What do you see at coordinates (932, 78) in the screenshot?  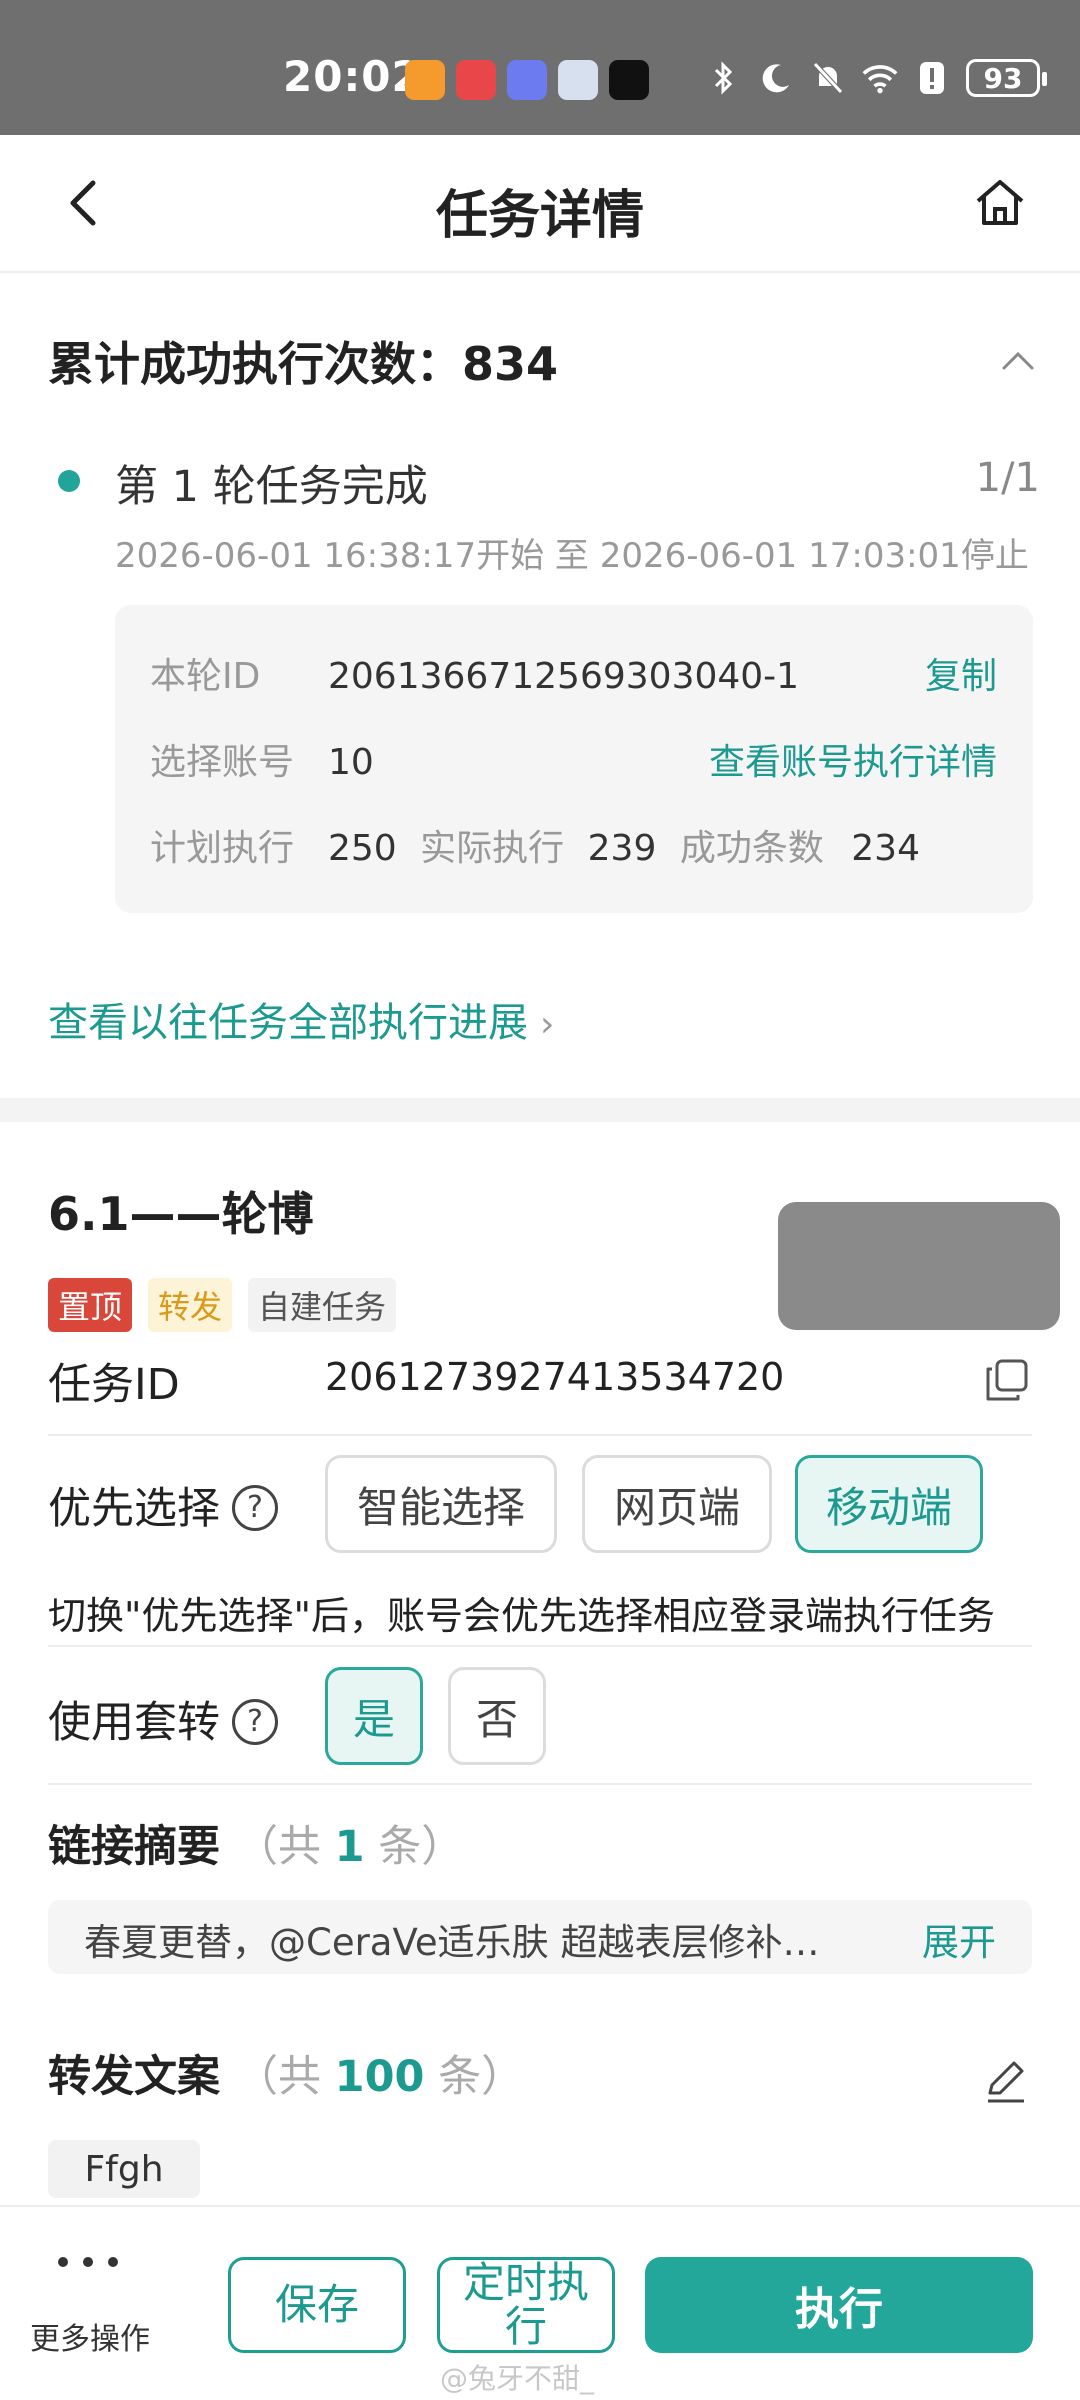 I see `alert-icon` at bounding box center [932, 78].